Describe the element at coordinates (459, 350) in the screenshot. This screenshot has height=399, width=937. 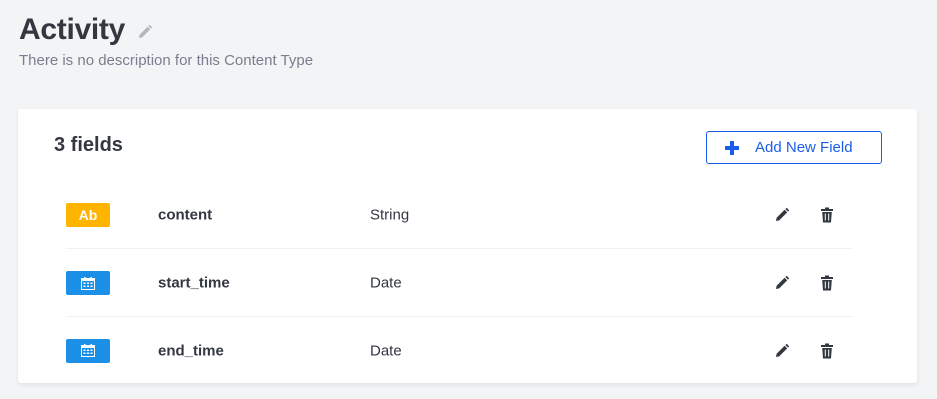
I see `field-row: end_time Date` at that location.